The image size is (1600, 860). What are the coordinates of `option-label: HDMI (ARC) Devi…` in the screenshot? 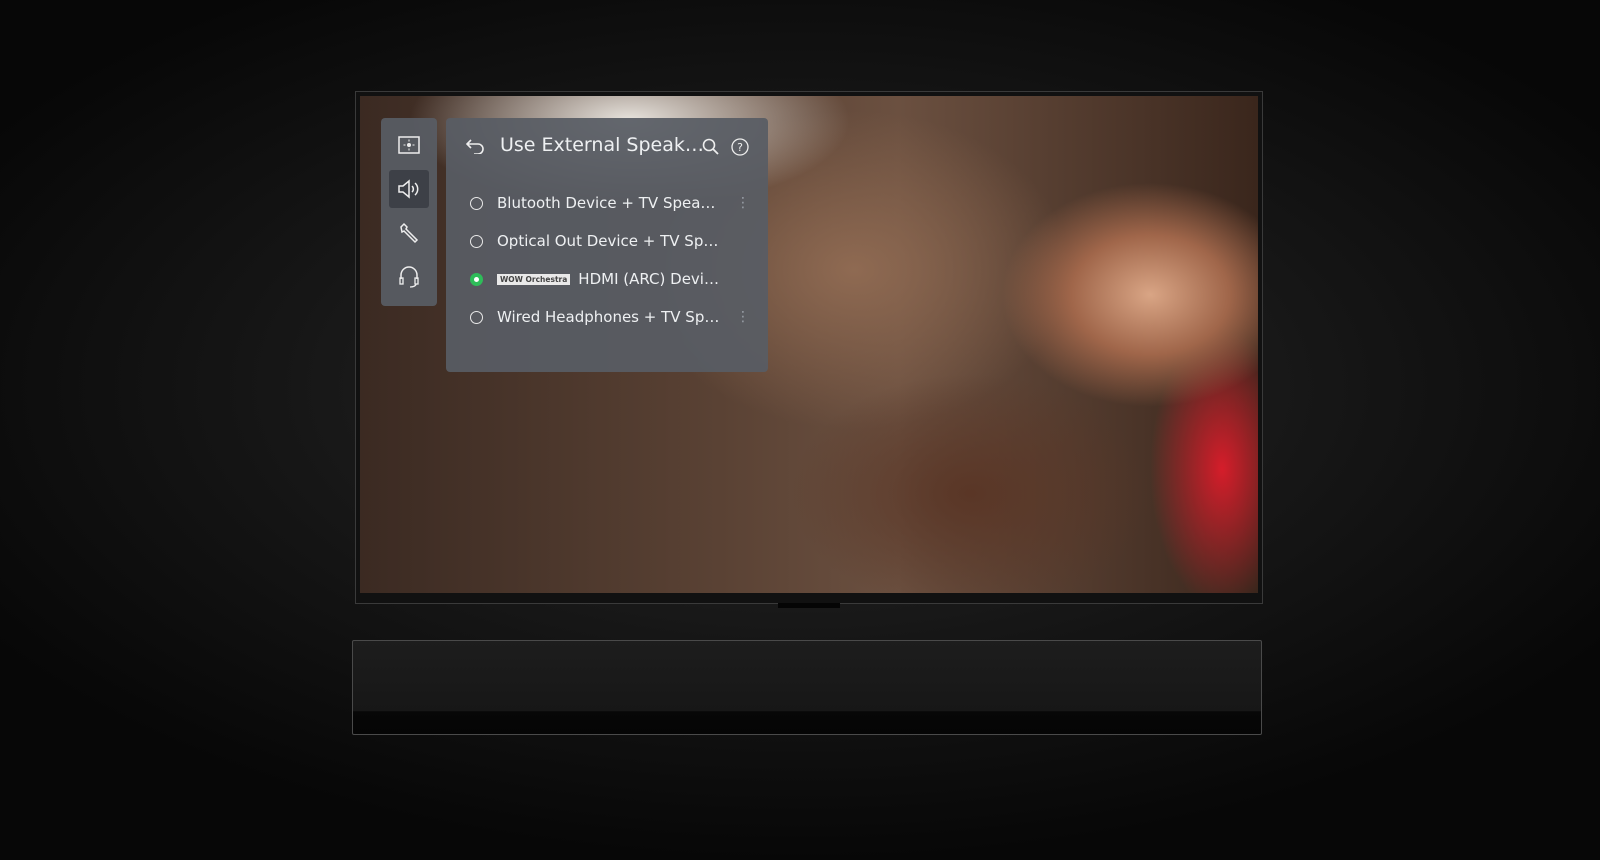 It's located at (648, 279).